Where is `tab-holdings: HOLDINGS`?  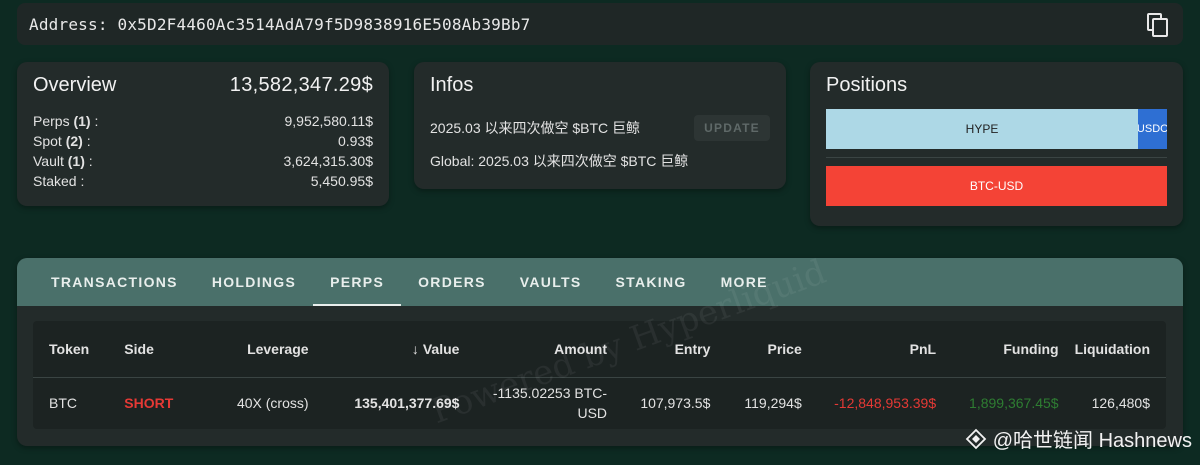 tab-holdings: HOLDINGS is located at coordinates (254, 282).